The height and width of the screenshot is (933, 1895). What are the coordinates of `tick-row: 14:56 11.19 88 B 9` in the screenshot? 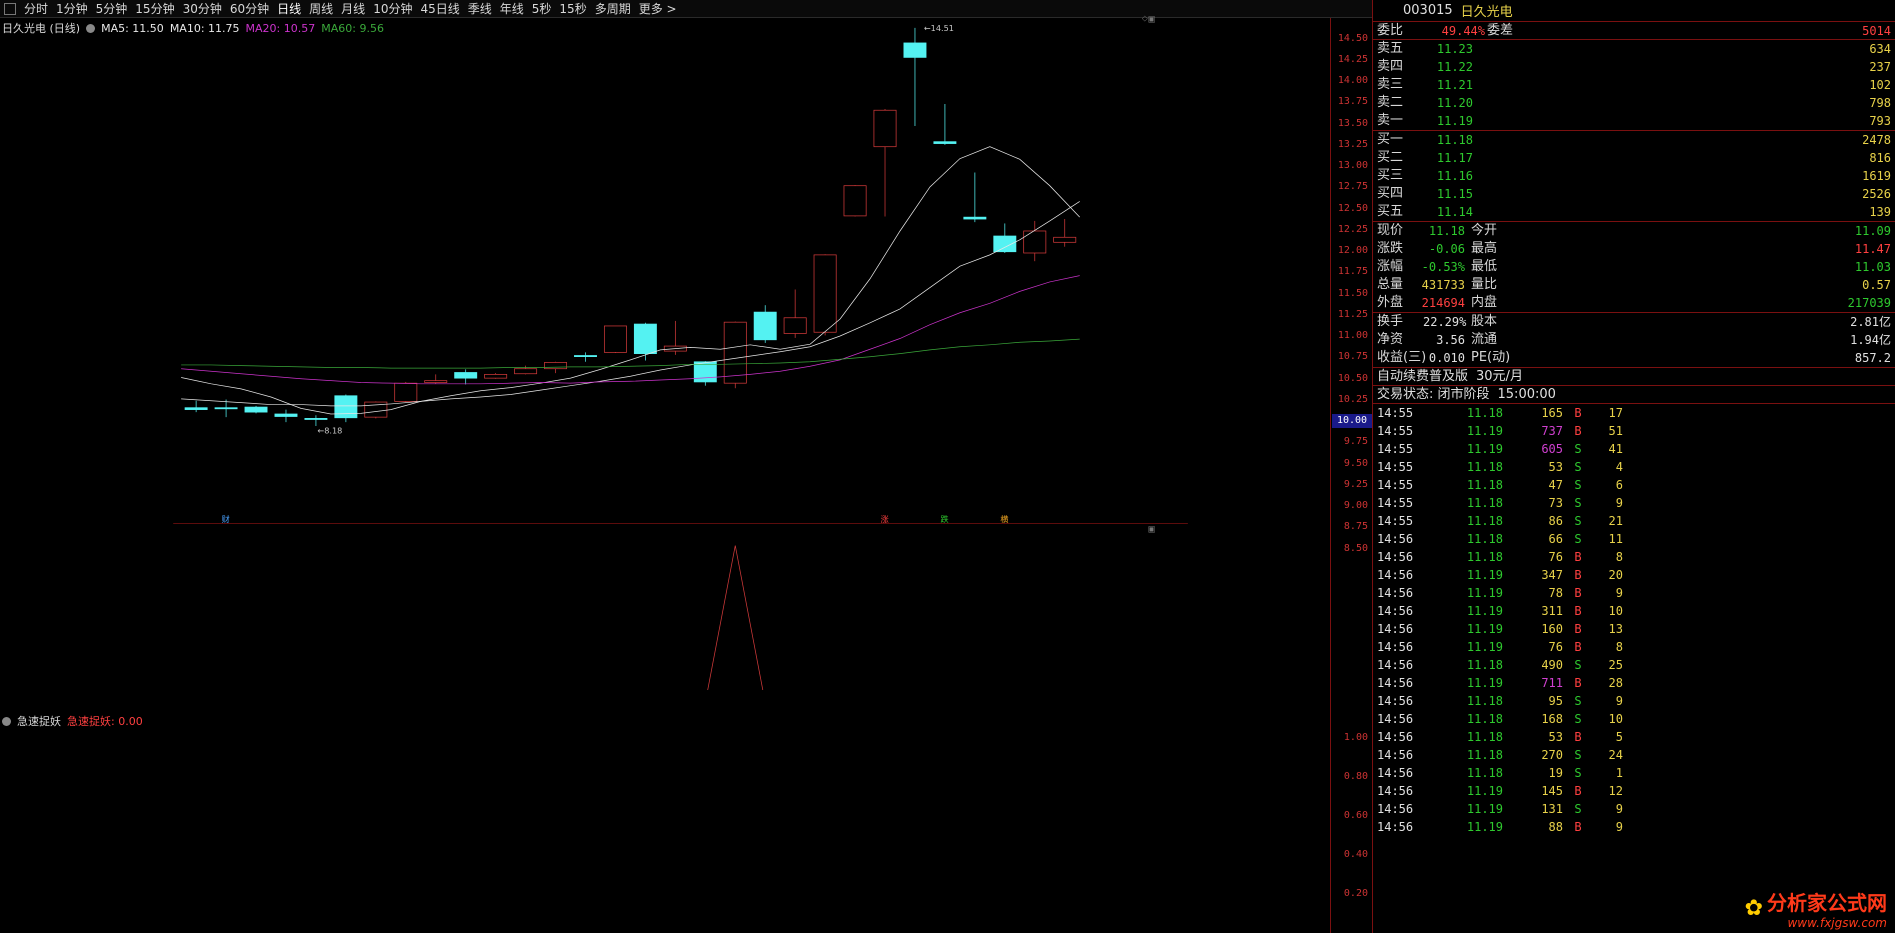 It's located at (1634, 827).